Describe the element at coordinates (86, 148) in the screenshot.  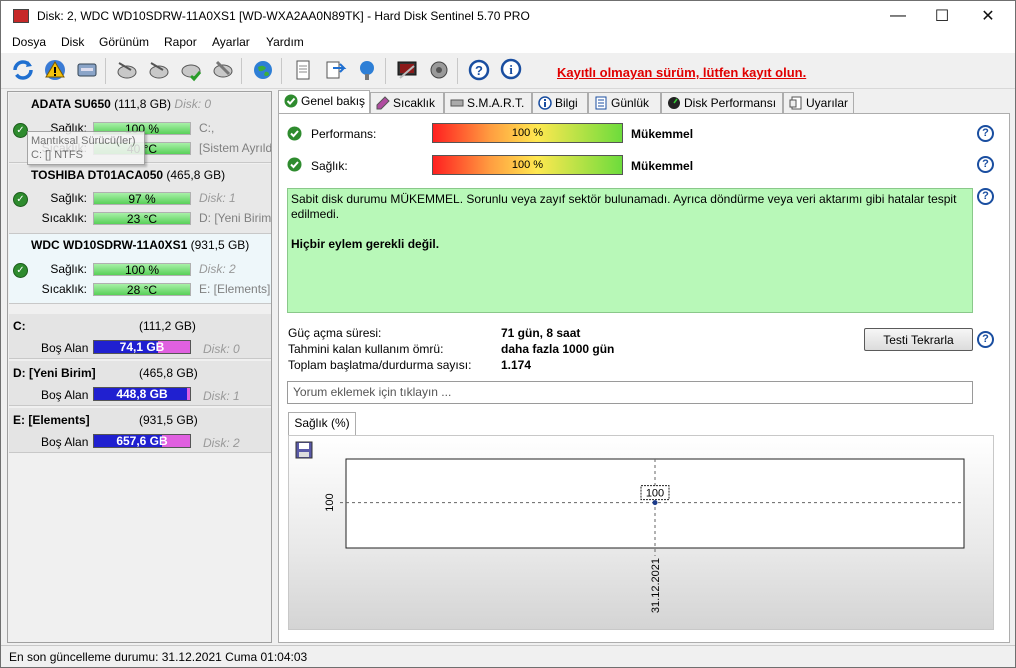
I see `tooltip: Mantıksal Sürücü(ler) C: [] NTFS` at that location.